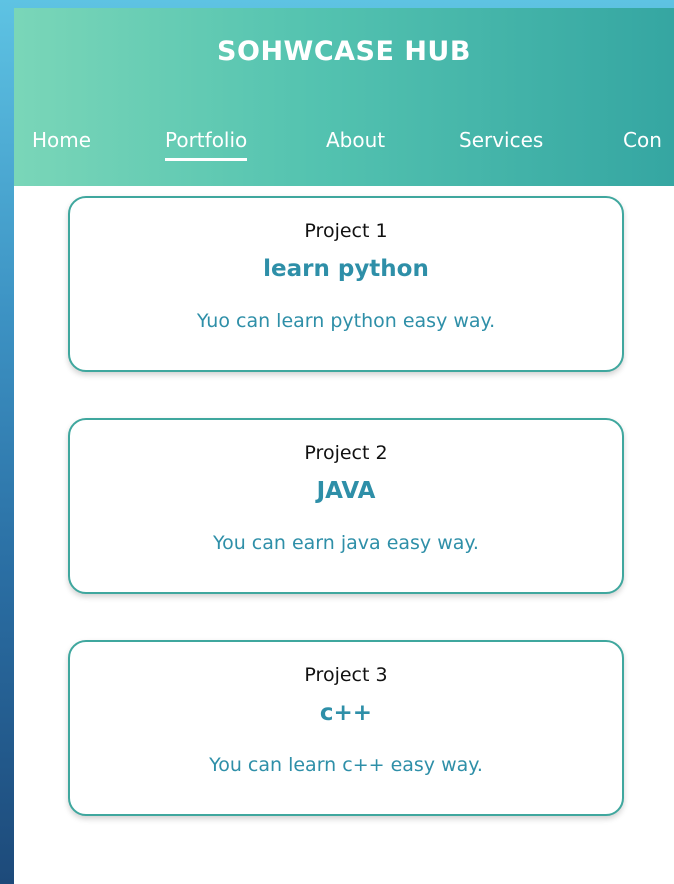  Describe the element at coordinates (344, 51) in the screenshot. I see `site-title: SOHWCASE HUB` at that location.